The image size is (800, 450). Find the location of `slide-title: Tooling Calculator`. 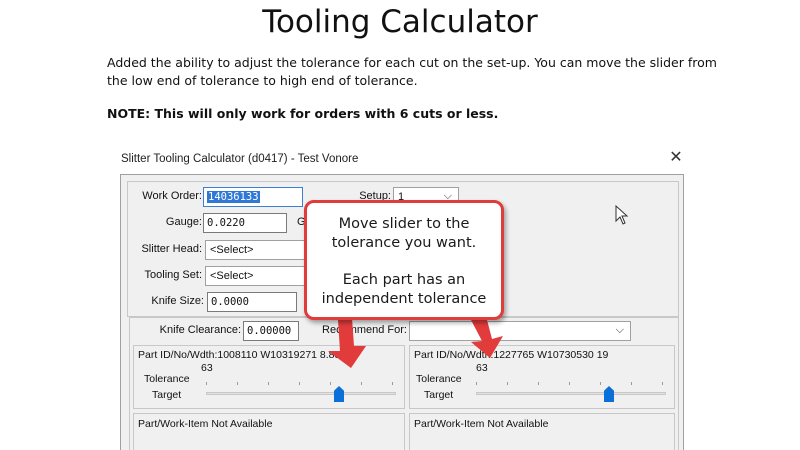

slide-title: Tooling Calculator is located at coordinates (400, 22).